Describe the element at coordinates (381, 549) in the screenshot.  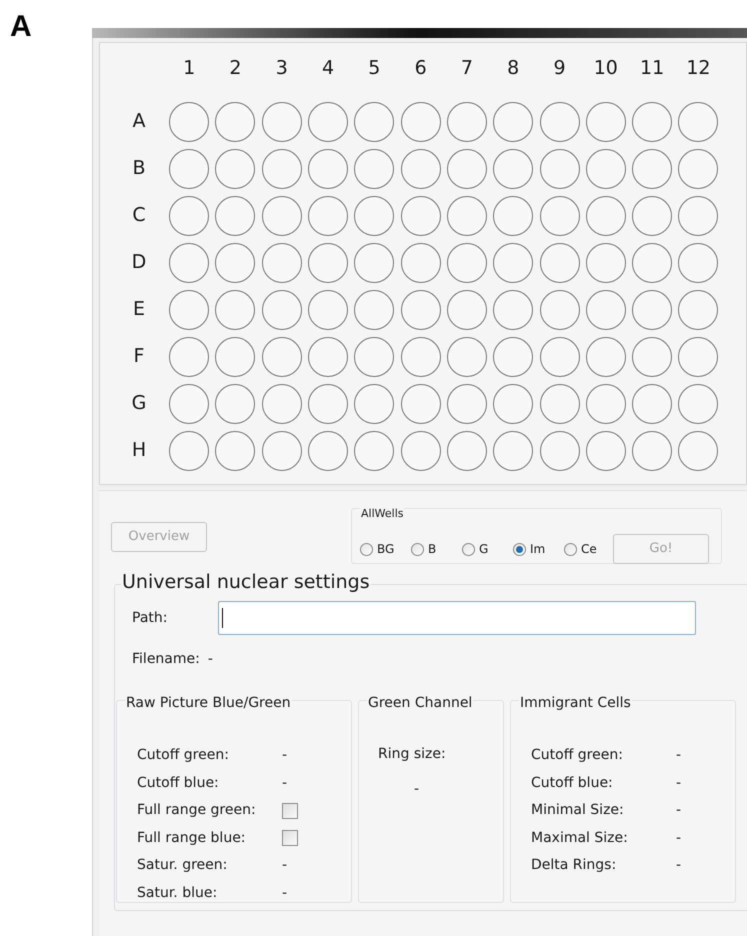
I see `radio-option: BG` at that location.